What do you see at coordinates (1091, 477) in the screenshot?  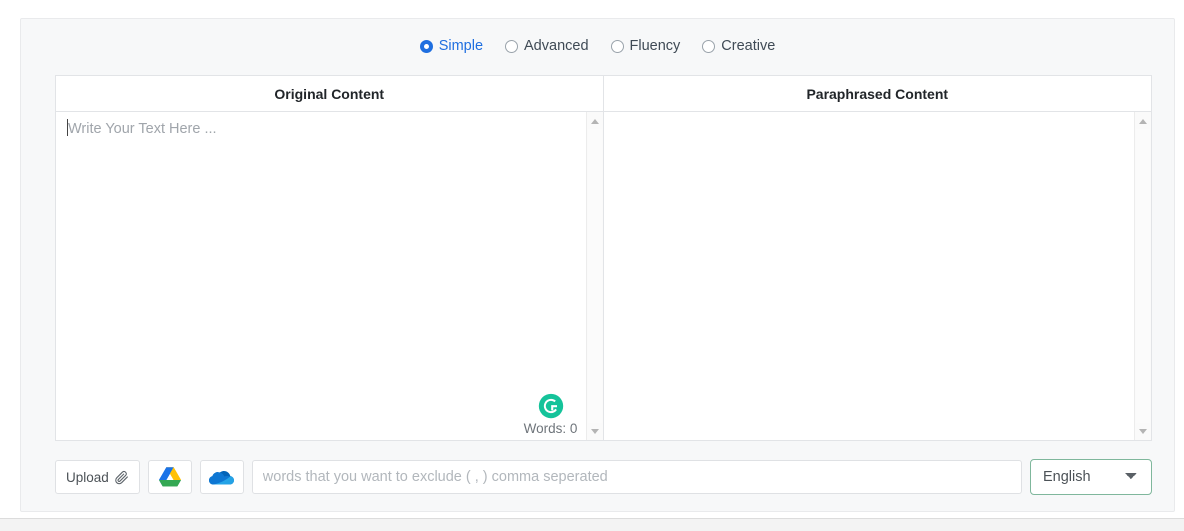 I see `language-select: English` at bounding box center [1091, 477].